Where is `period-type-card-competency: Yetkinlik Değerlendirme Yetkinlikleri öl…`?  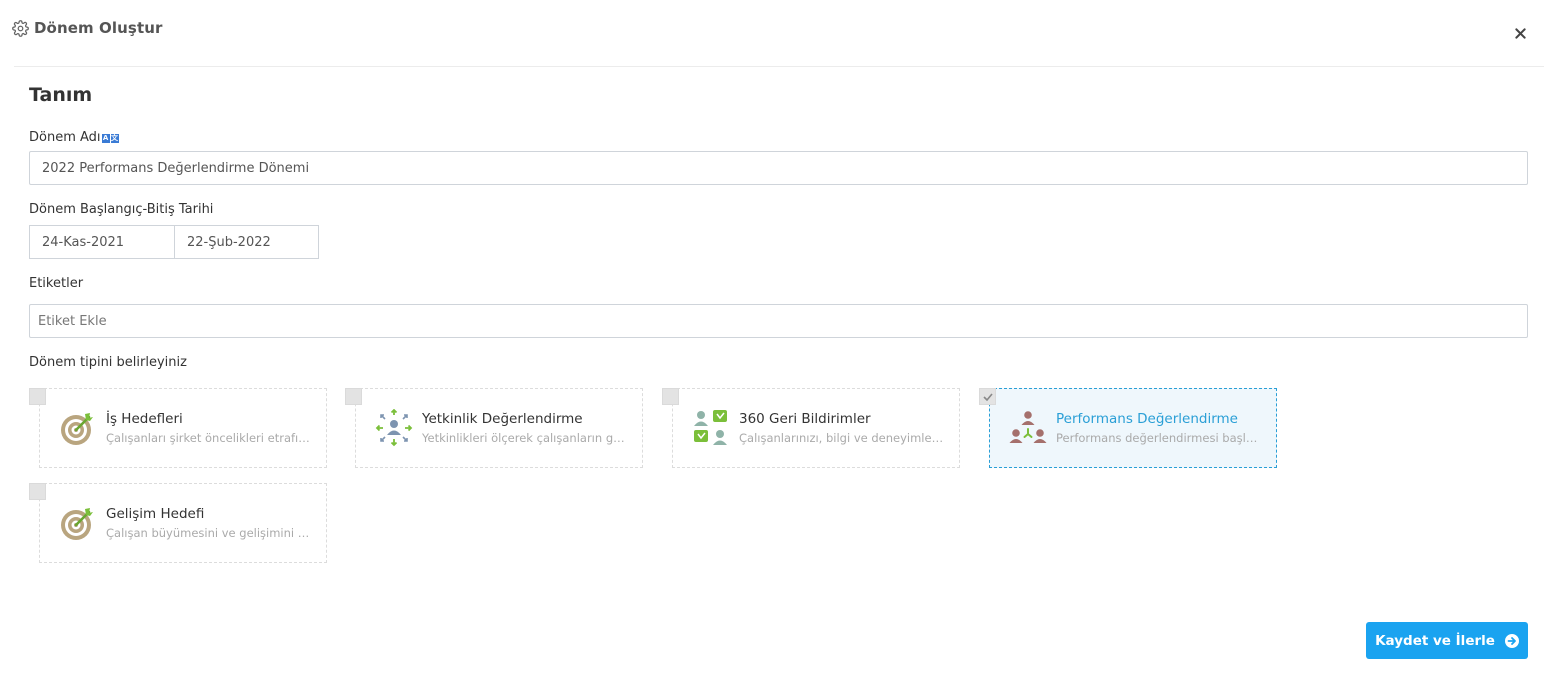 period-type-card-competency: Yetkinlik Değerlendirme Yetkinlikleri öl… is located at coordinates (494, 428).